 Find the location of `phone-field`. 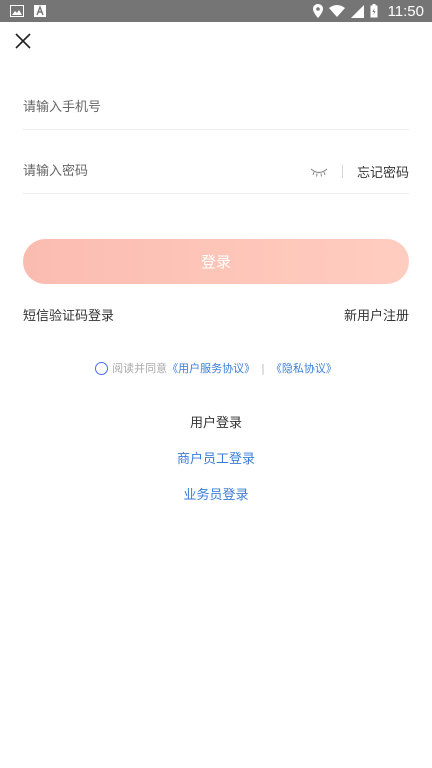

phone-field is located at coordinates (216, 108).